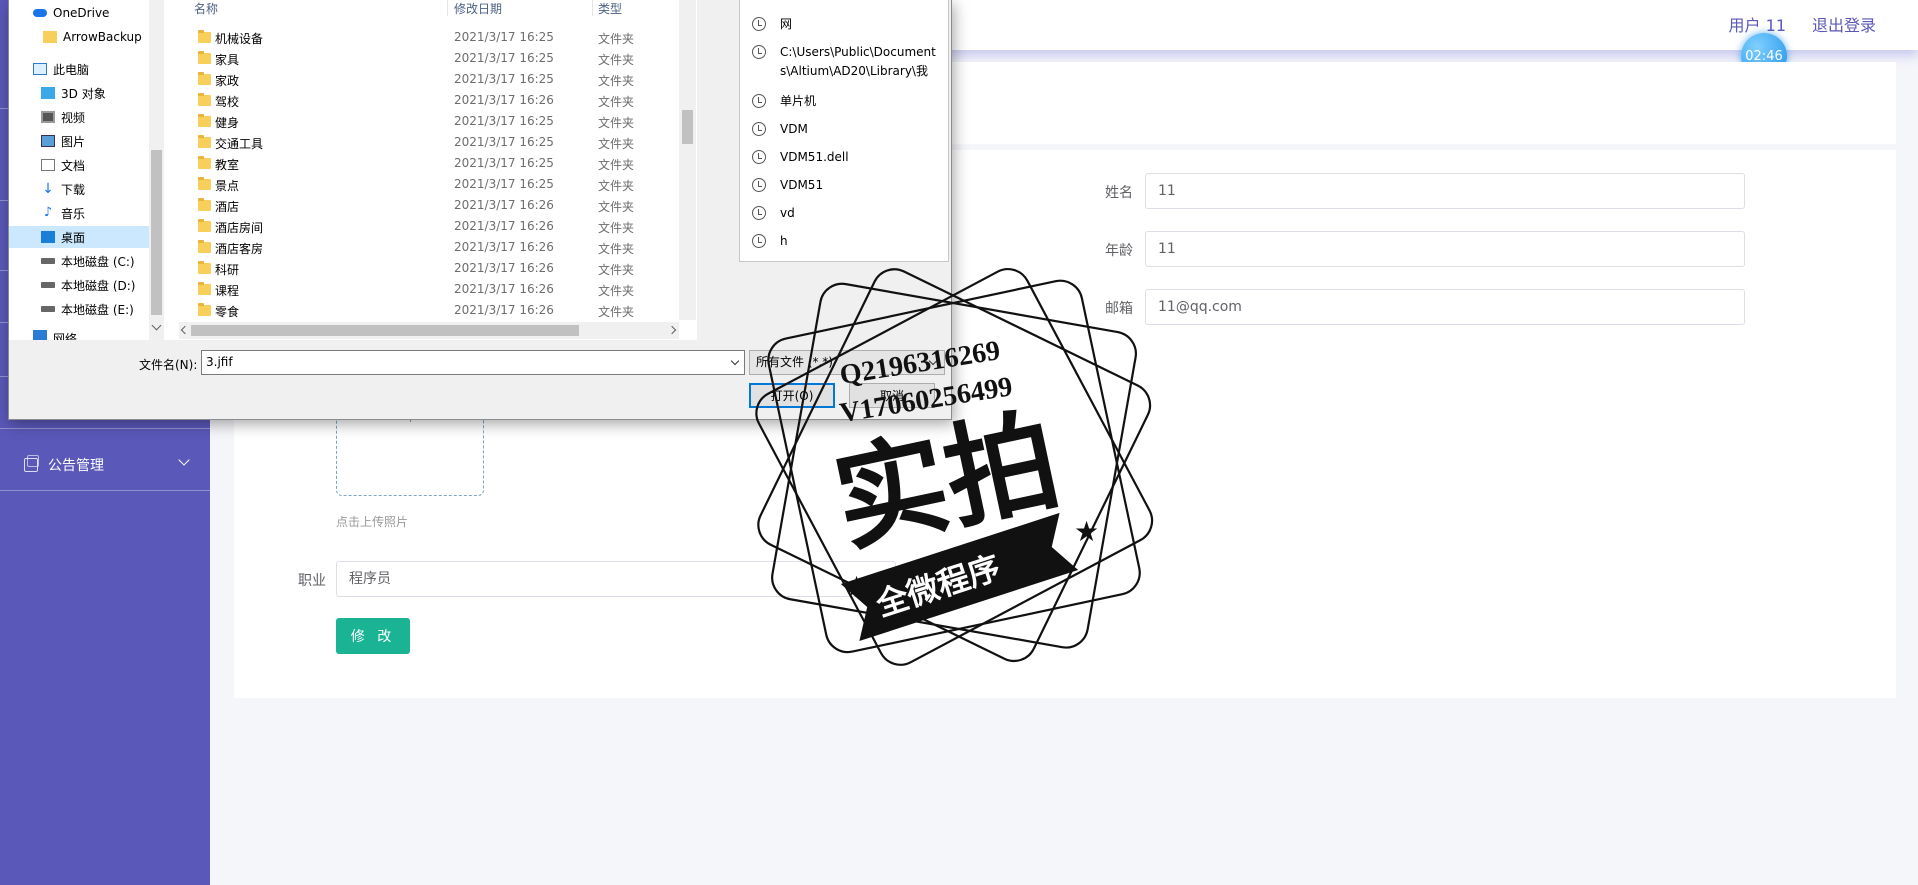 The image size is (1918, 885). I want to click on recent-item: VDM51, so click(845, 186).